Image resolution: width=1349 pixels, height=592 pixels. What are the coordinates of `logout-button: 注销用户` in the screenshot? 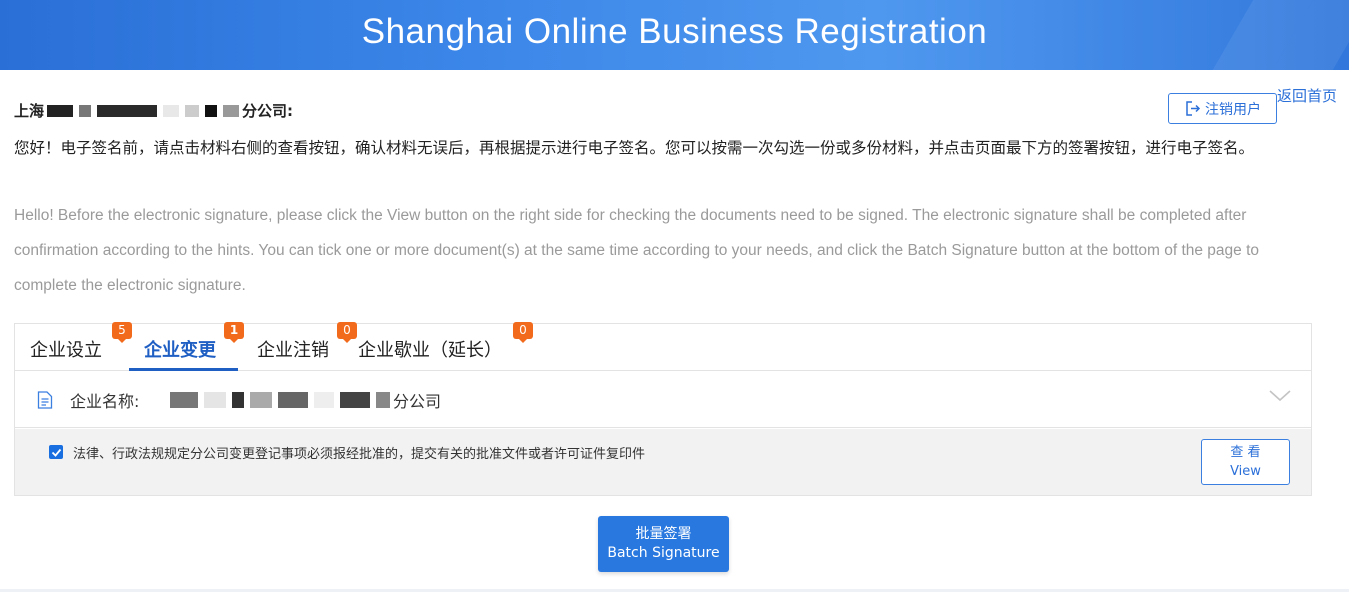 It's located at (1222, 108).